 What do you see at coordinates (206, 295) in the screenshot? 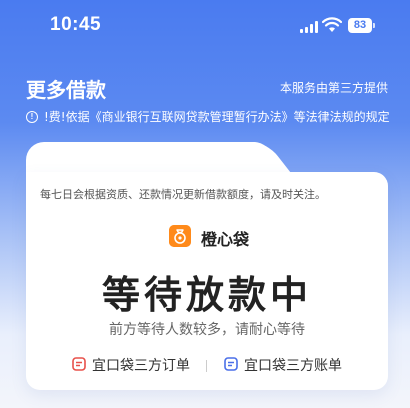
I see `loan-status-title: 等待放款中` at bounding box center [206, 295].